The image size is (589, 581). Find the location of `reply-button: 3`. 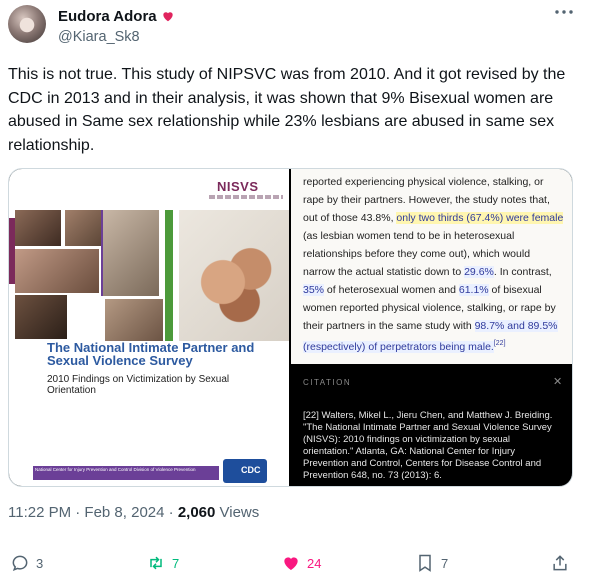

reply-button: 3 is located at coordinates (26, 563).